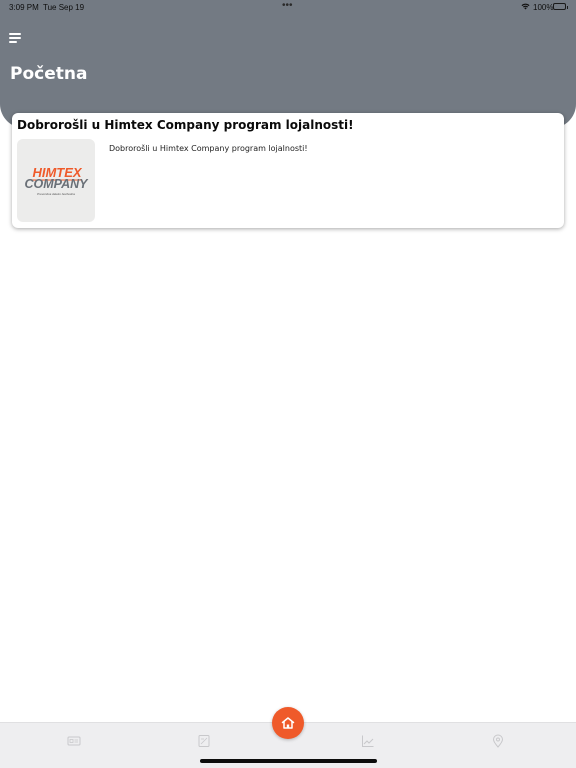  I want to click on tab-card, so click(74, 741).